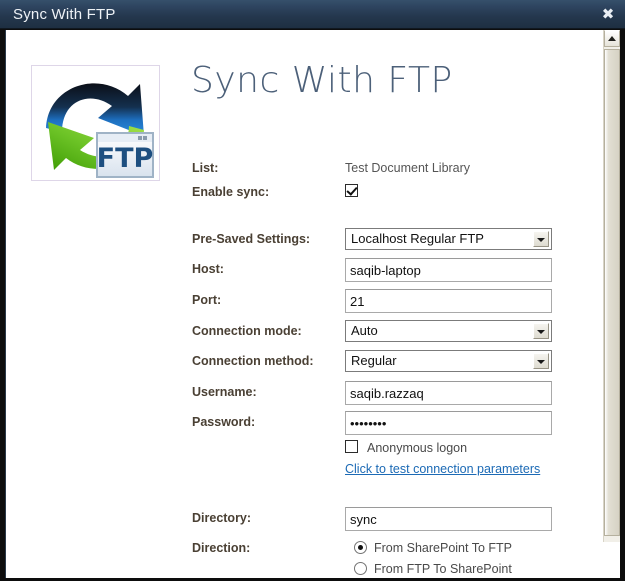  I want to click on username-input, so click(448, 393).